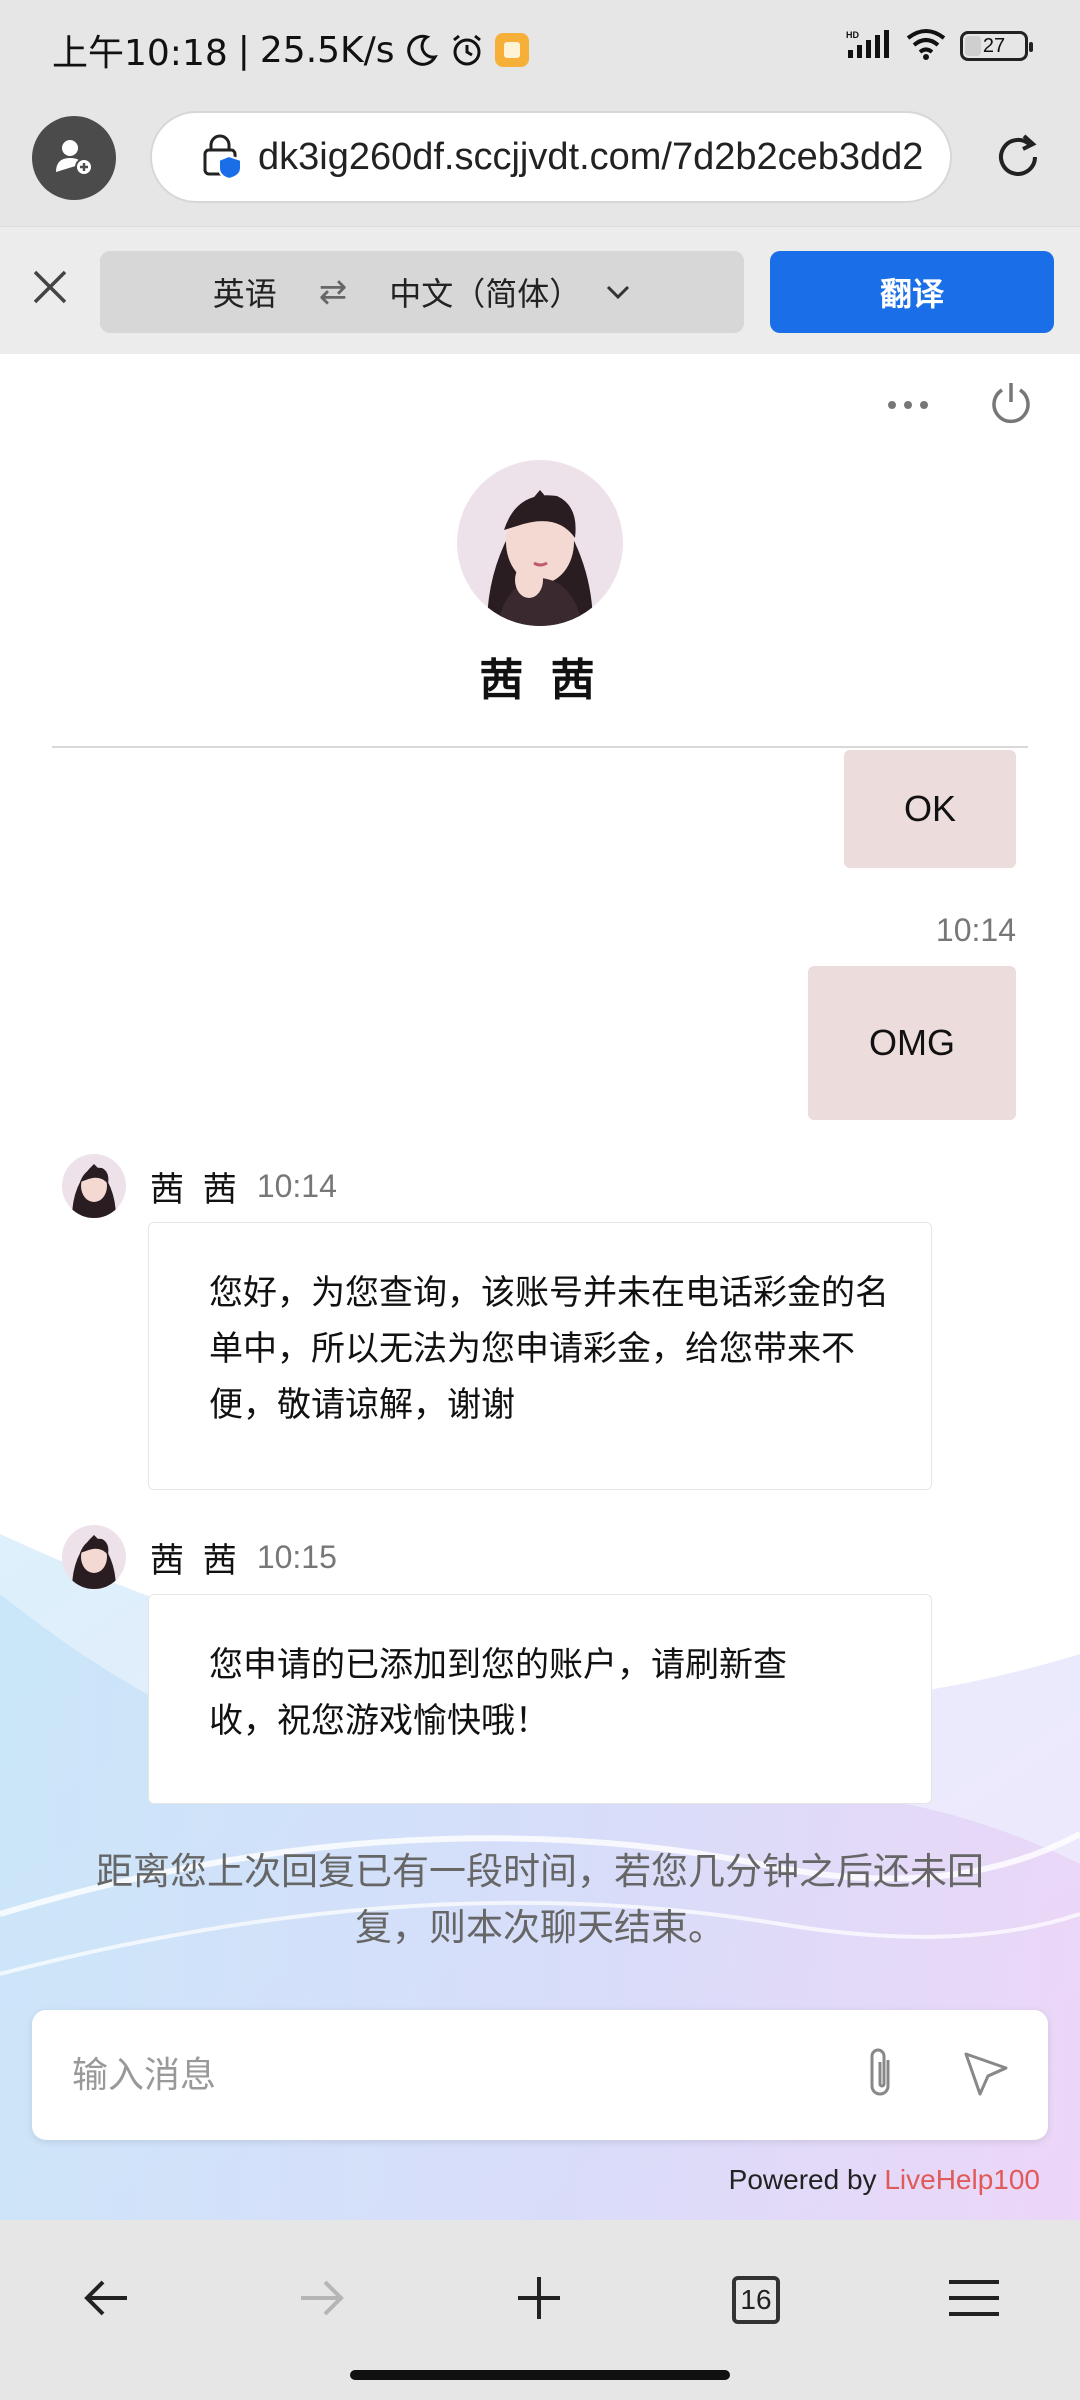  Describe the element at coordinates (422, 50) in the screenshot. I see `moon-icon` at that location.